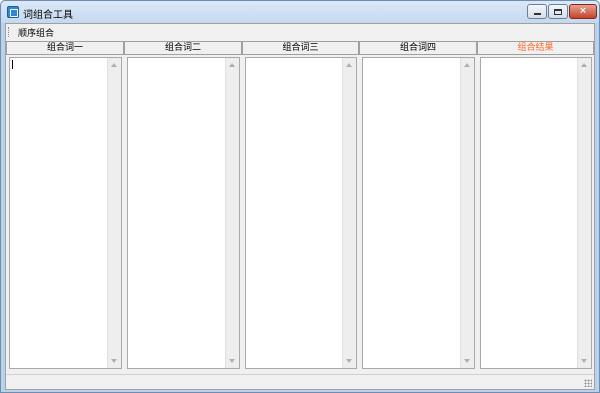 This screenshot has height=393, width=600. What do you see at coordinates (535, 48) in the screenshot?
I see `column-header-result: 组合结果` at bounding box center [535, 48].